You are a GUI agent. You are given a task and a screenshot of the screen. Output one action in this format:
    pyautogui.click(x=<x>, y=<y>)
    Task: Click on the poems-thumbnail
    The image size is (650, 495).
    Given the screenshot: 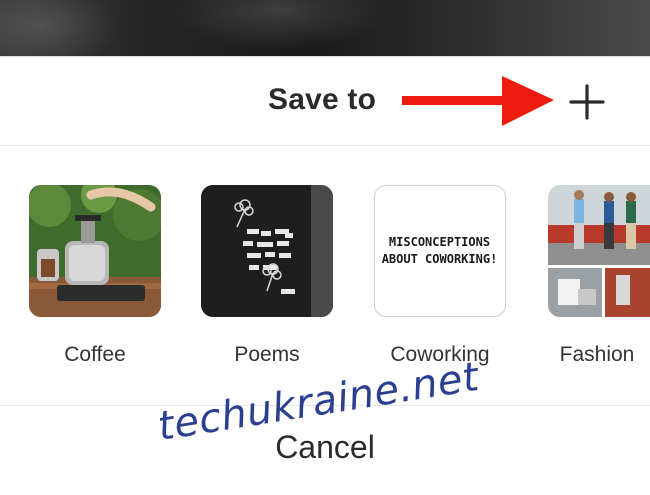 What is the action you would take?
    pyautogui.click(x=267, y=251)
    